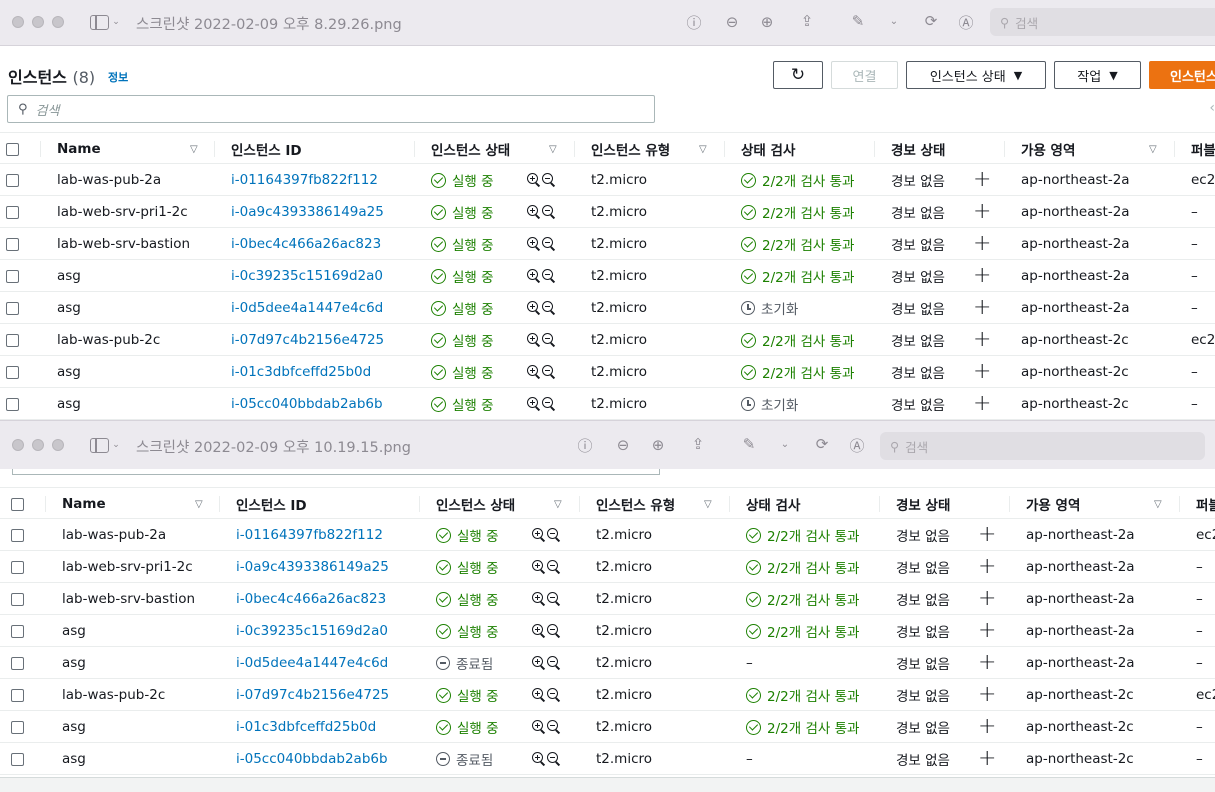 This screenshot has height=792, width=1215. Describe the element at coordinates (84, 504) in the screenshot. I see `column-header-name: Name` at that location.